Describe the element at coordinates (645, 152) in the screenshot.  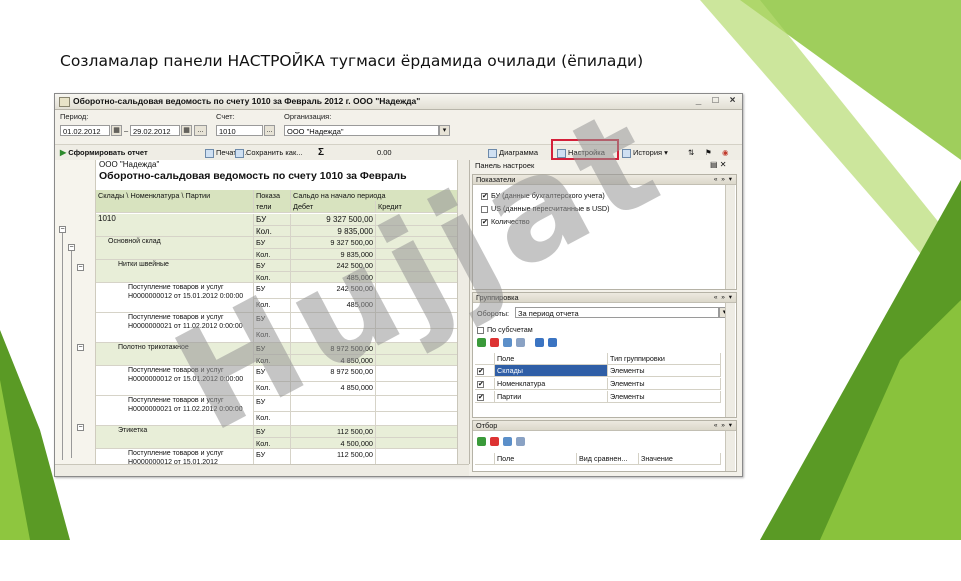
I see `history-button: История ▾` at that location.